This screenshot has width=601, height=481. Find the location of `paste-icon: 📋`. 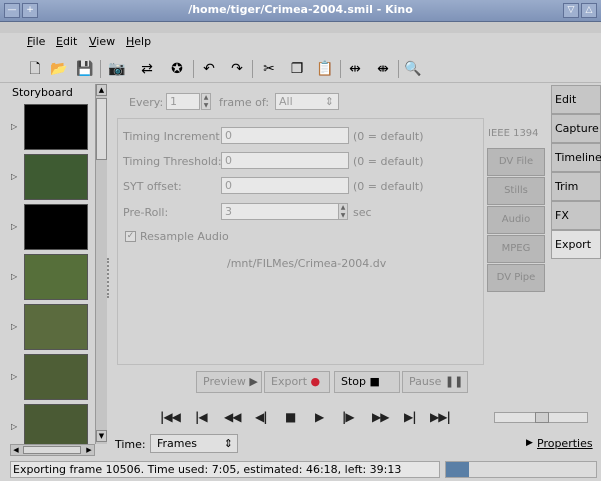

paste-icon: 📋 is located at coordinates (325, 69).